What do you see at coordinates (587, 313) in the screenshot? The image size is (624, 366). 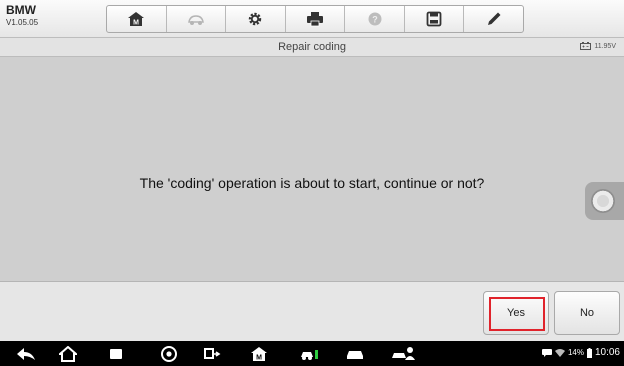 I see `no-button: No` at bounding box center [587, 313].